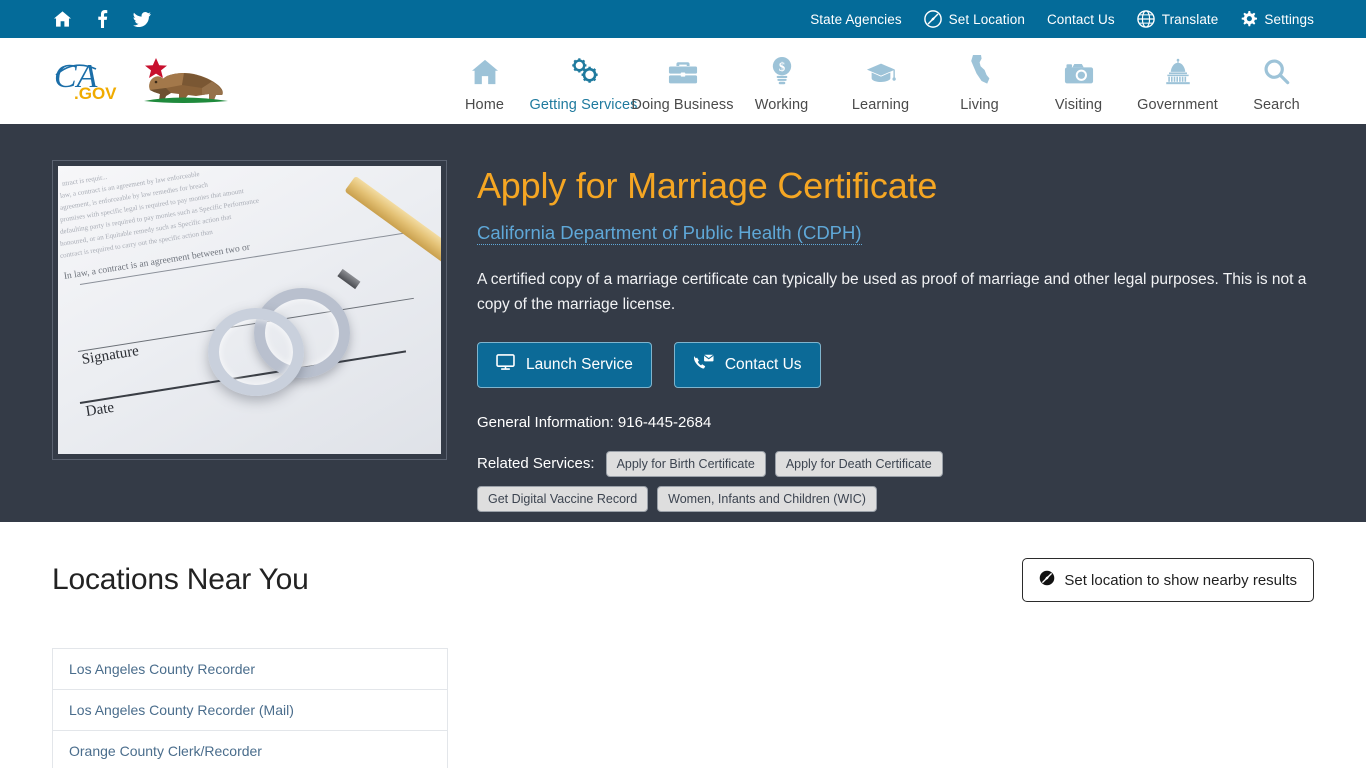  I want to click on social-links, so click(102, 19).